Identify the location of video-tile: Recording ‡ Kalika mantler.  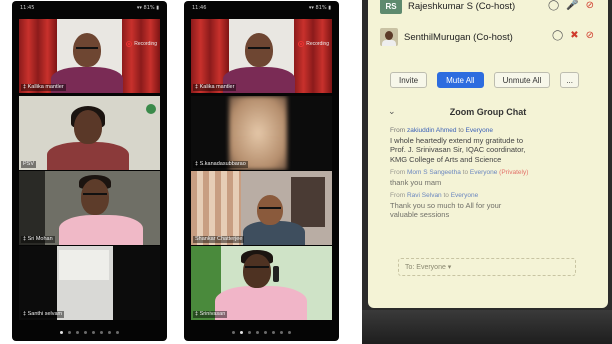
(261, 56).